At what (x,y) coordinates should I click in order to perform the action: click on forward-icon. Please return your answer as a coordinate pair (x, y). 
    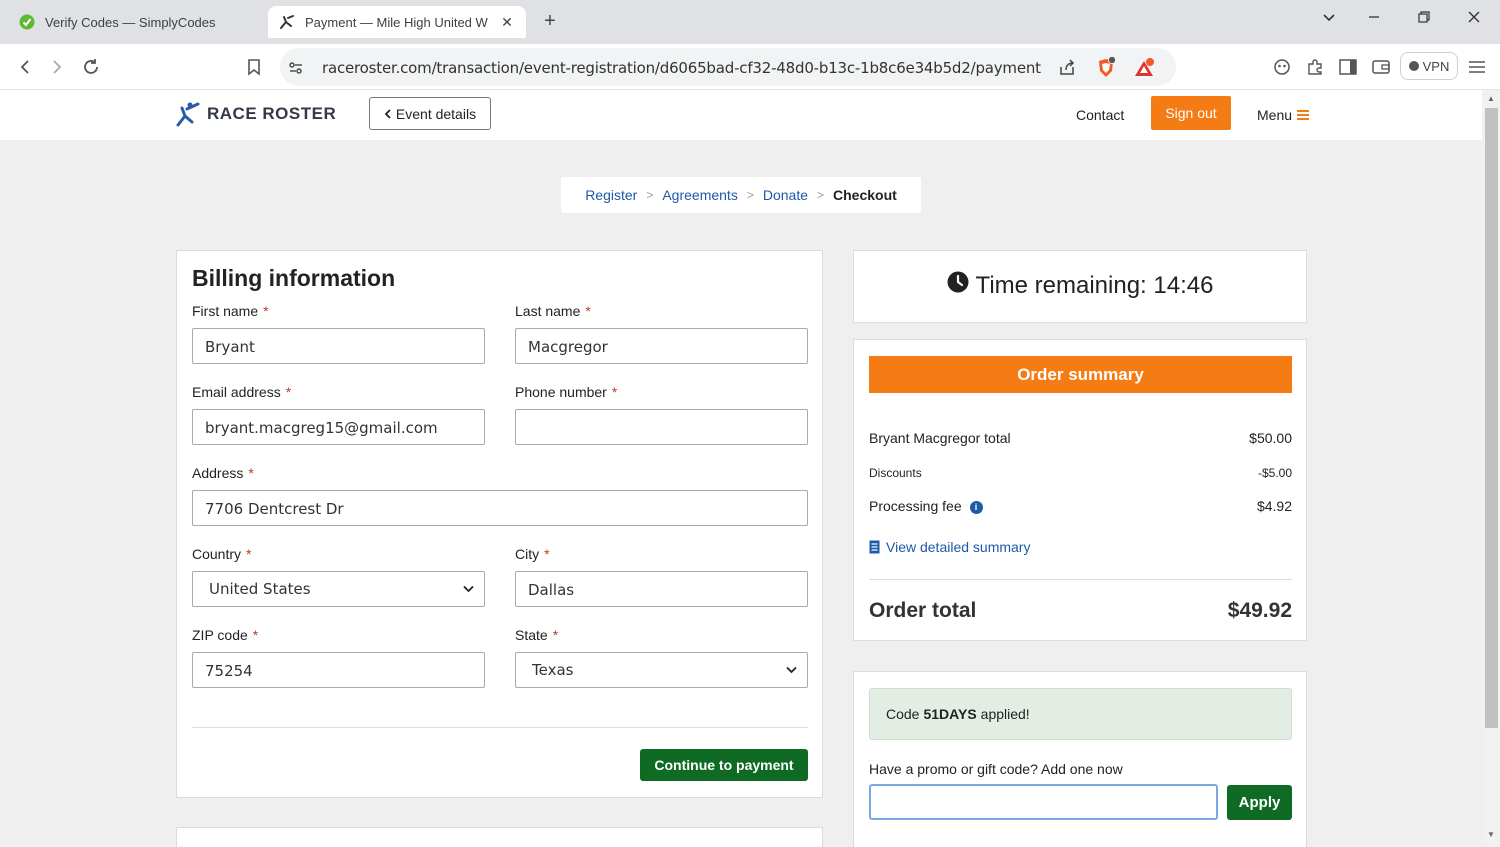
    Looking at the image, I should click on (57, 67).